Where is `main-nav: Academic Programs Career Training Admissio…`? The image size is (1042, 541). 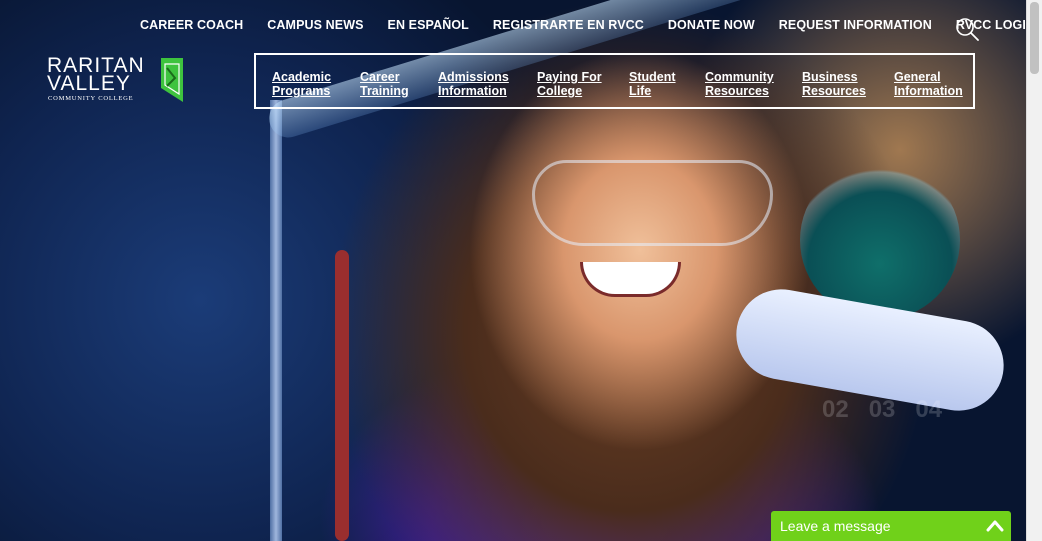
main-nav: Academic Programs Career Training Admissio… is located at coordinates (614, 81).